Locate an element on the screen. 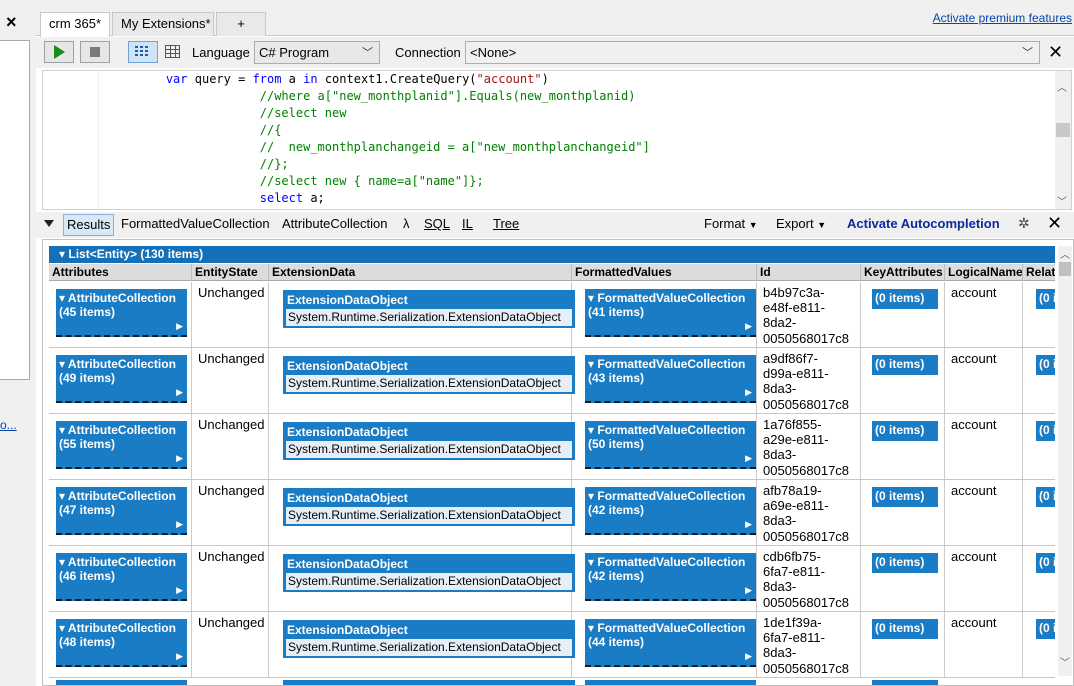  activate-premium-link: Activate premium features is located at coordinates (1002, 18).